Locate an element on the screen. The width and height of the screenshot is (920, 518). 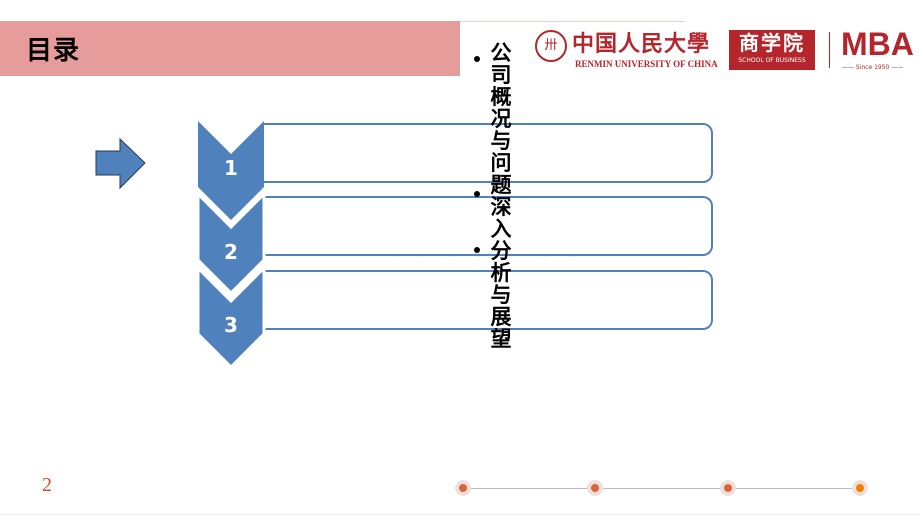
university-name-en: RENMIN UNIVERSITY OF CHINA is located at coordinates (646, 64).